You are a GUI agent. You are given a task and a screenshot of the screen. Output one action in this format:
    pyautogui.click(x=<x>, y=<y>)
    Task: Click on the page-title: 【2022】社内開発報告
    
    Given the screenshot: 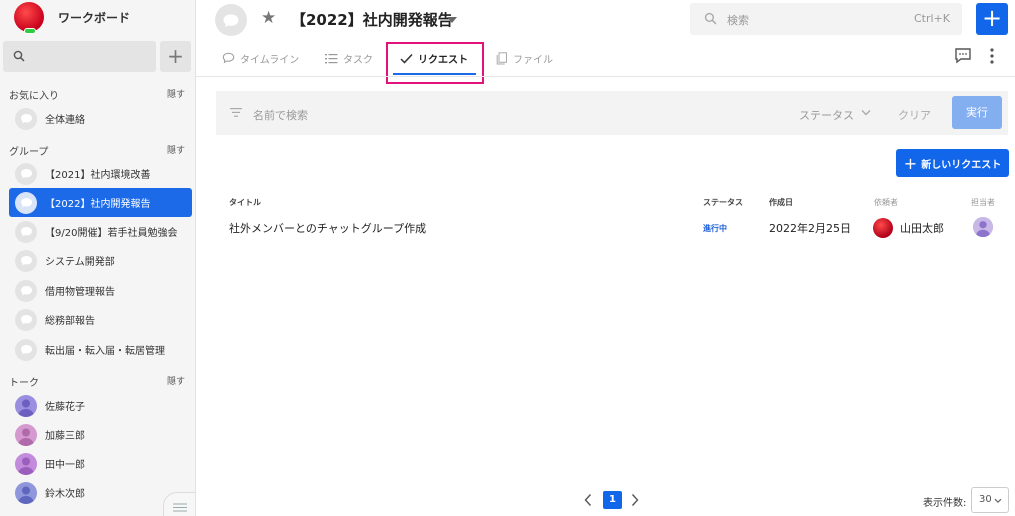 What is the action you would take?
    pyautogui.click(x=372, y=19)
    